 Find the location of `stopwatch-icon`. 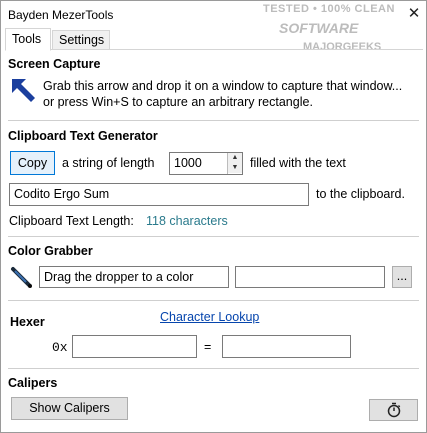

stopwatch-icon is located at coordinates (394, 411).